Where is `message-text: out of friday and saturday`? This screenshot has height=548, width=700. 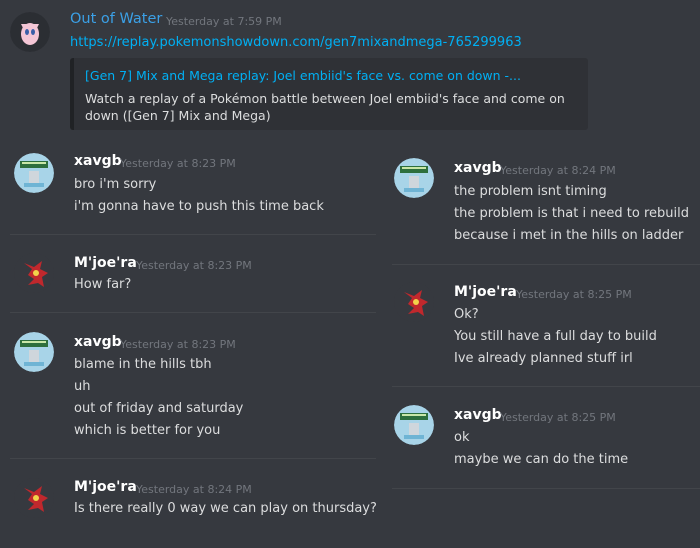
message-text: out of friday and saturday is located at coordinates (159, 408).